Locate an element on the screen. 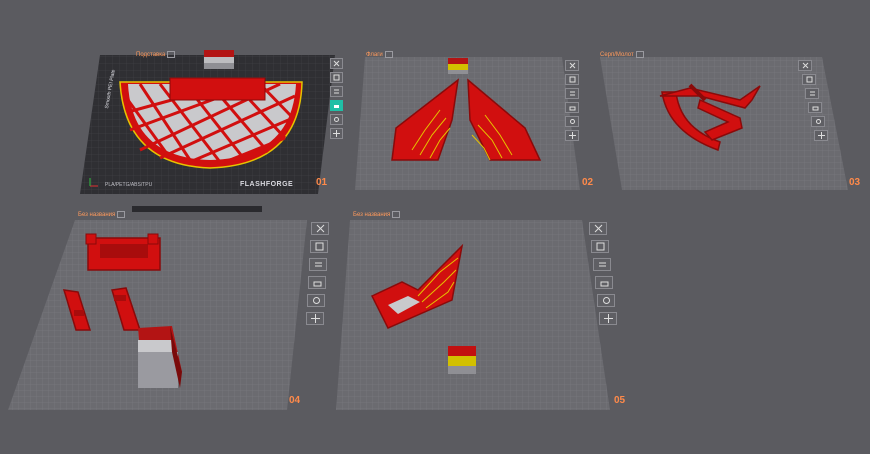 The height and width of the screenshot is (454, 870). filament-types: PLA/PETG/ABS/TPU is located at coordinates (129, 185).